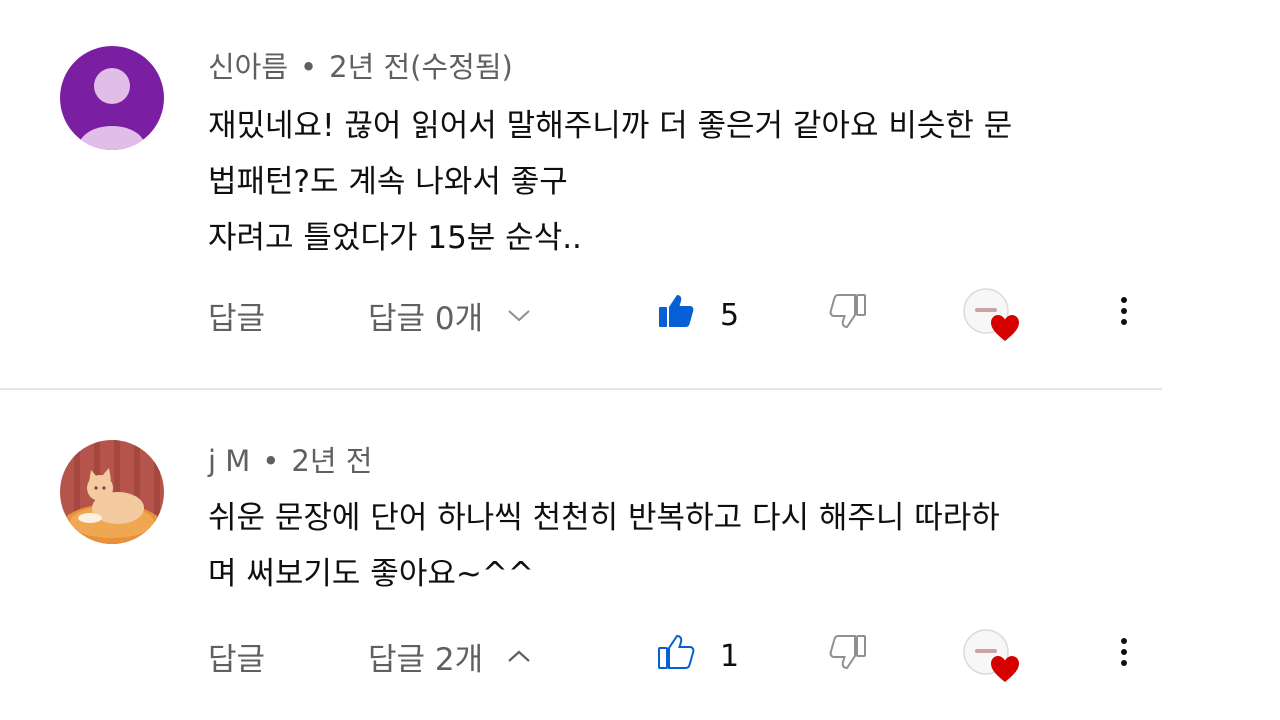 This screenshot has width=1280, height=720. Describe the element at coordinates (426, 659) in the screenshot. I see `replies-count-label: 답글 2개` at that location.